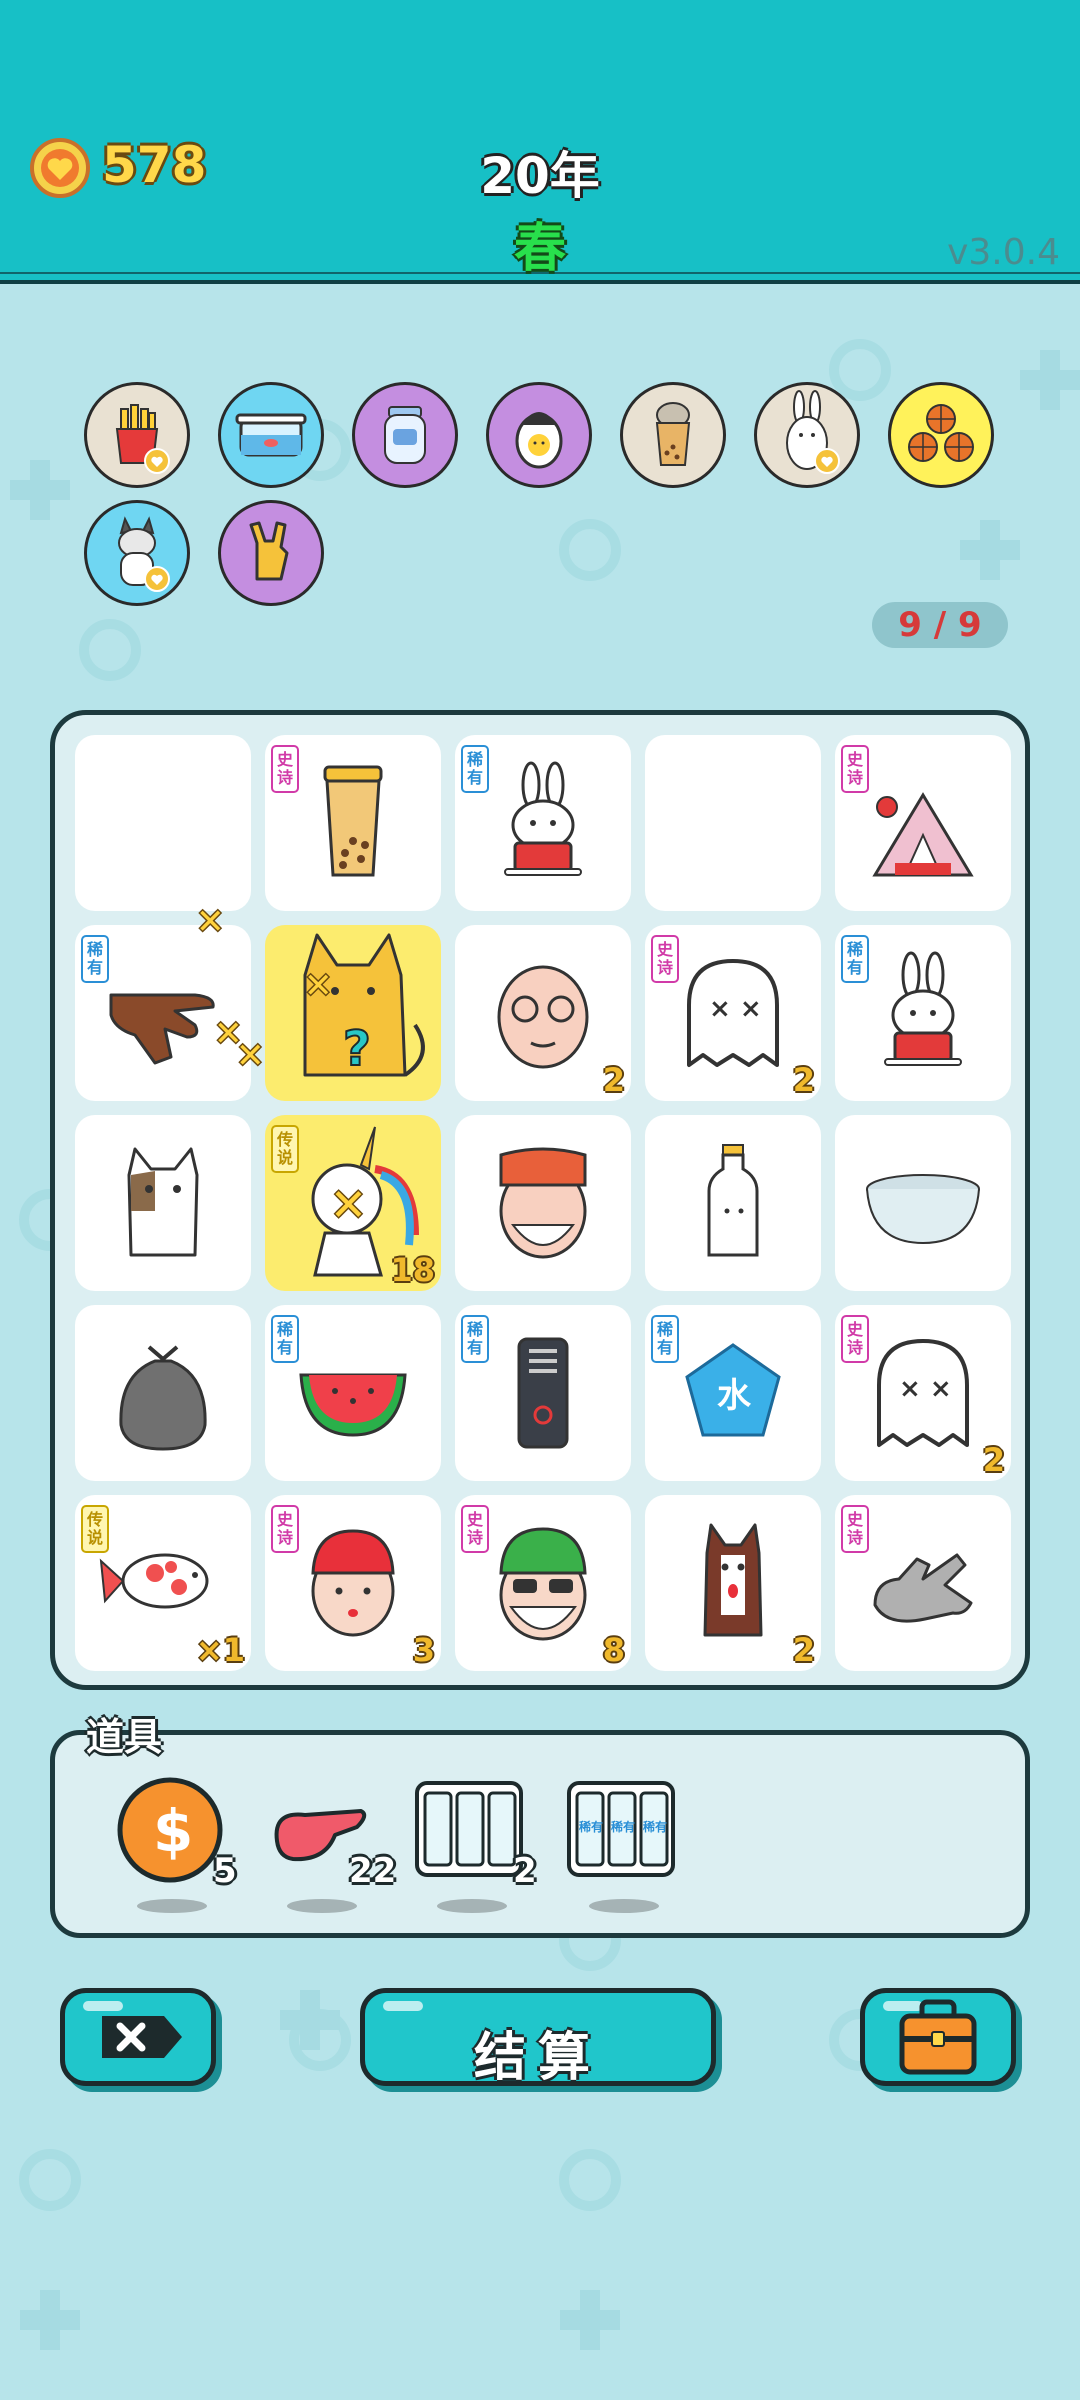 This screenshot has height=2400, width=1080. I want to click on remove-cards-icon, so click(469, 1829).